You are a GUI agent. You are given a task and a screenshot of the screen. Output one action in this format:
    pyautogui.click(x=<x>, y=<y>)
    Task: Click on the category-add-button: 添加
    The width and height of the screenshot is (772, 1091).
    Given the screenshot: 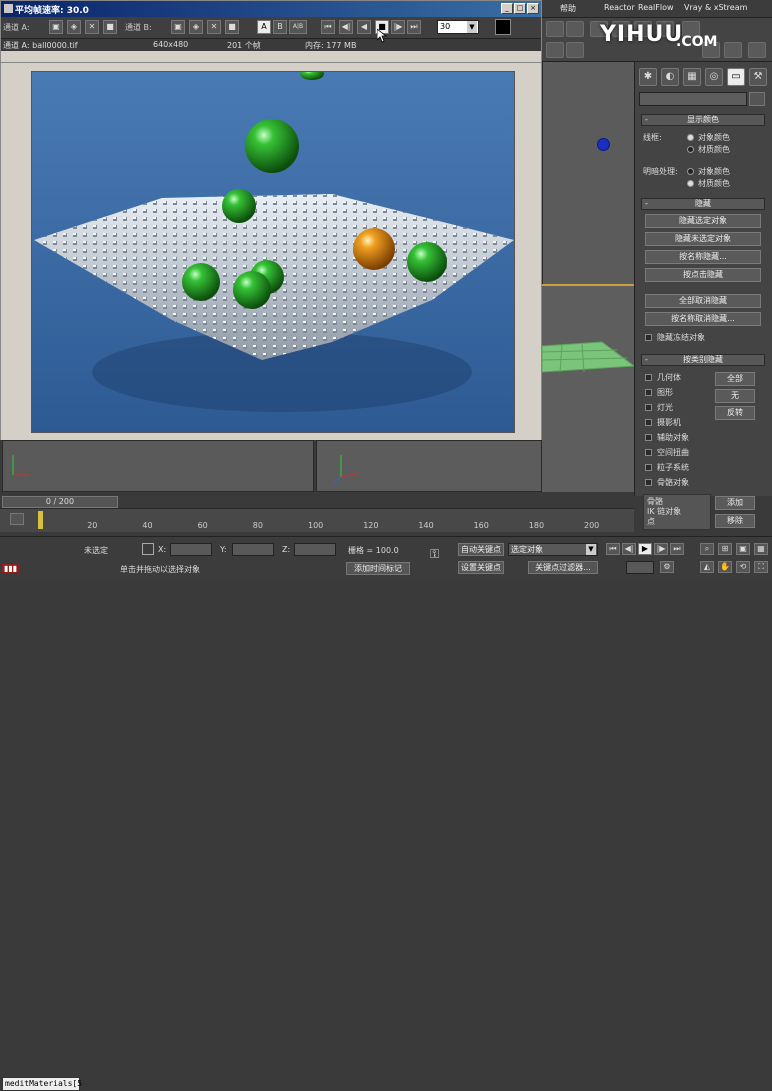 What is the action you would take?
    pyautogui.click(x=735, y=503)
    